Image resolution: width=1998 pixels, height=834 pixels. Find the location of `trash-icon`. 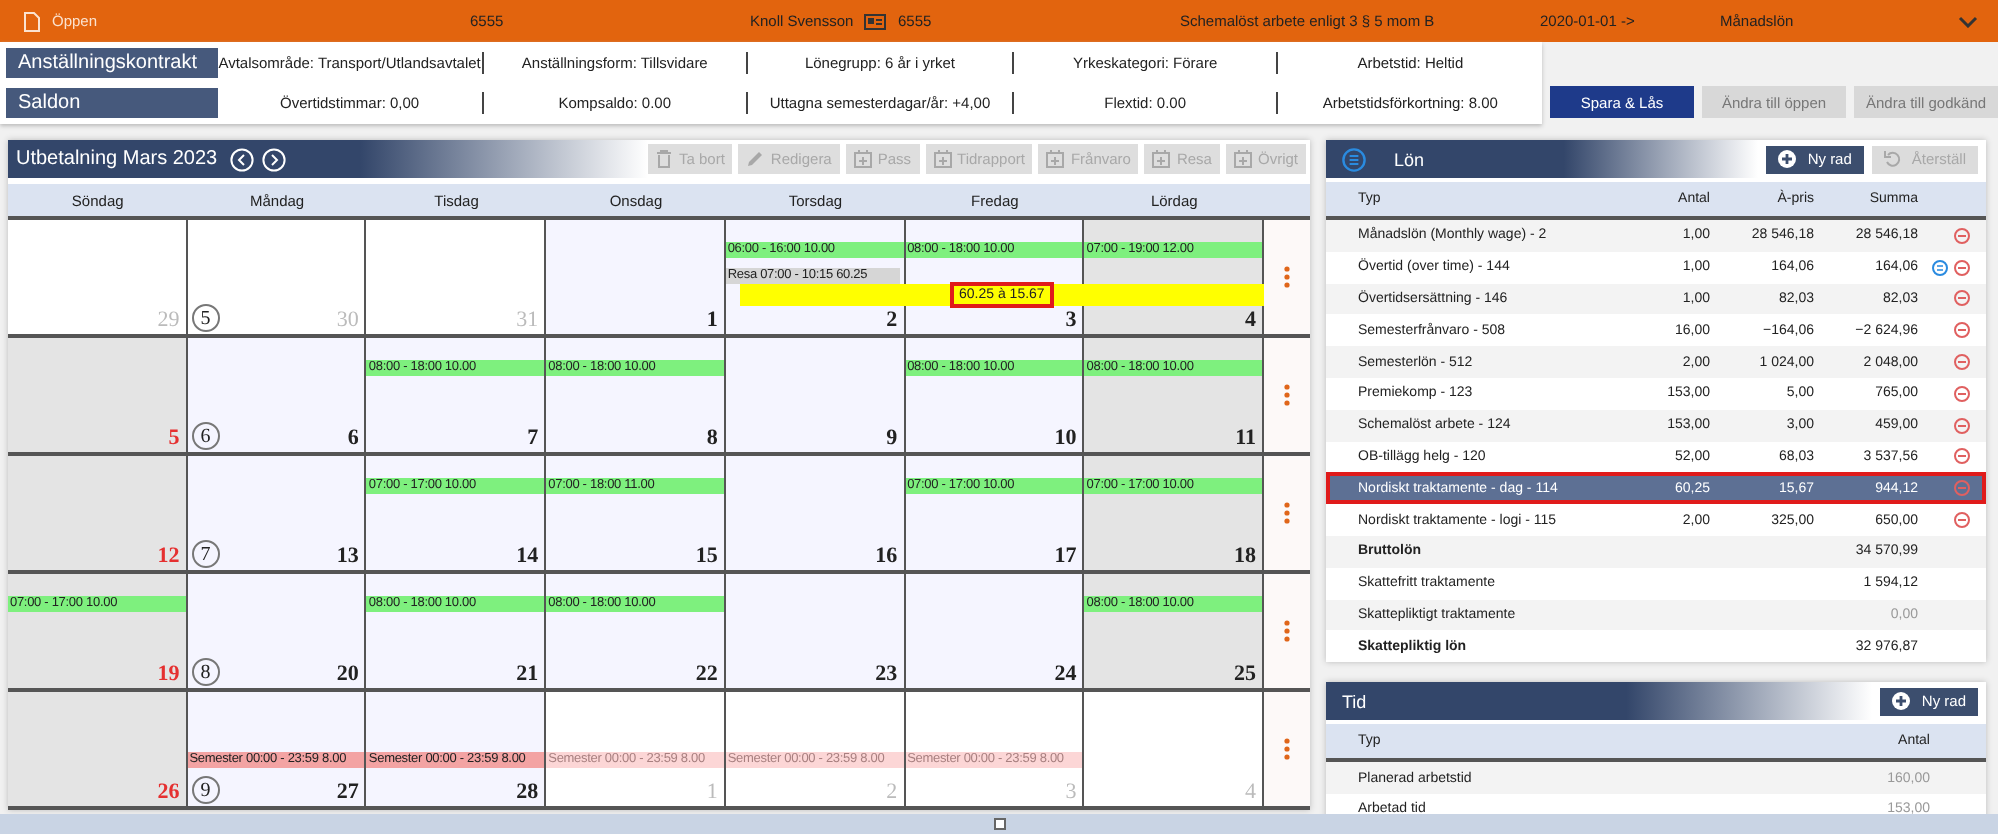

trash-icon is located at coordinates (664, 159).